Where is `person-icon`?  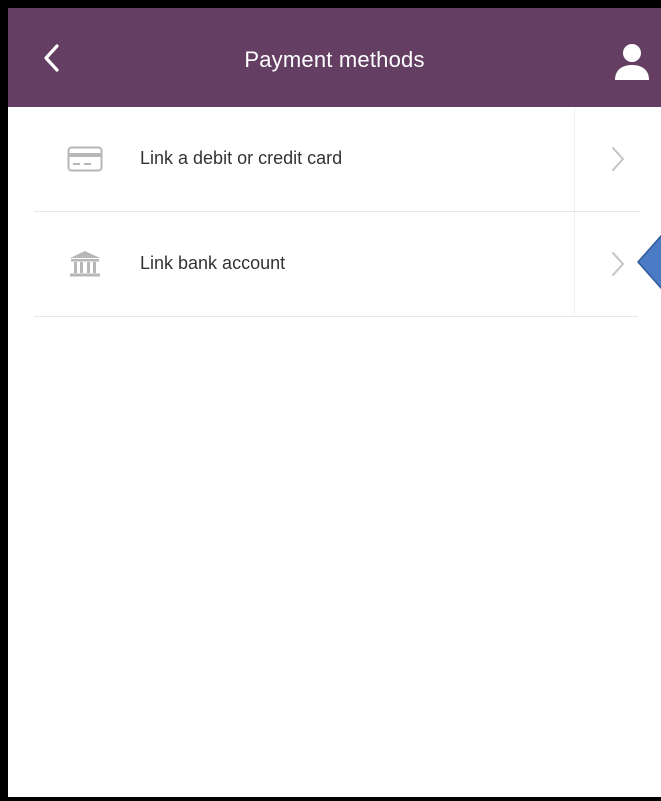
person-icon is located at coordinates (632, 62).